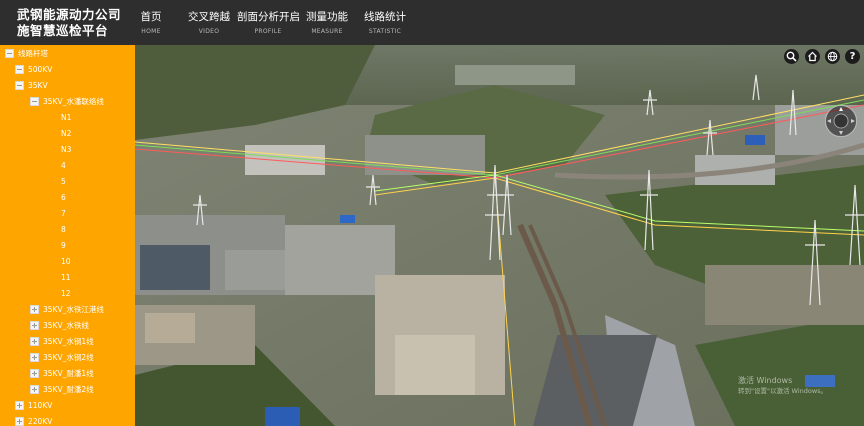  Describe the element at coordinates (209, 31) in the screenshot. I see `nav-video-sublabel: VIDEO` at that location.